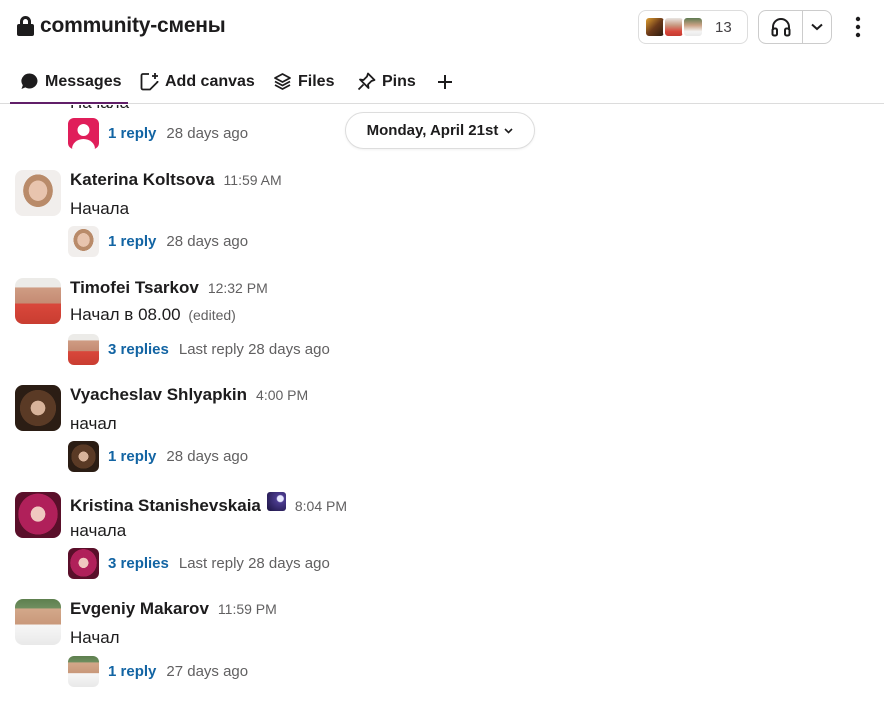  Describe the element at coordinates (723, 27) in the screenshot. I see `member-count: 13` at that location.